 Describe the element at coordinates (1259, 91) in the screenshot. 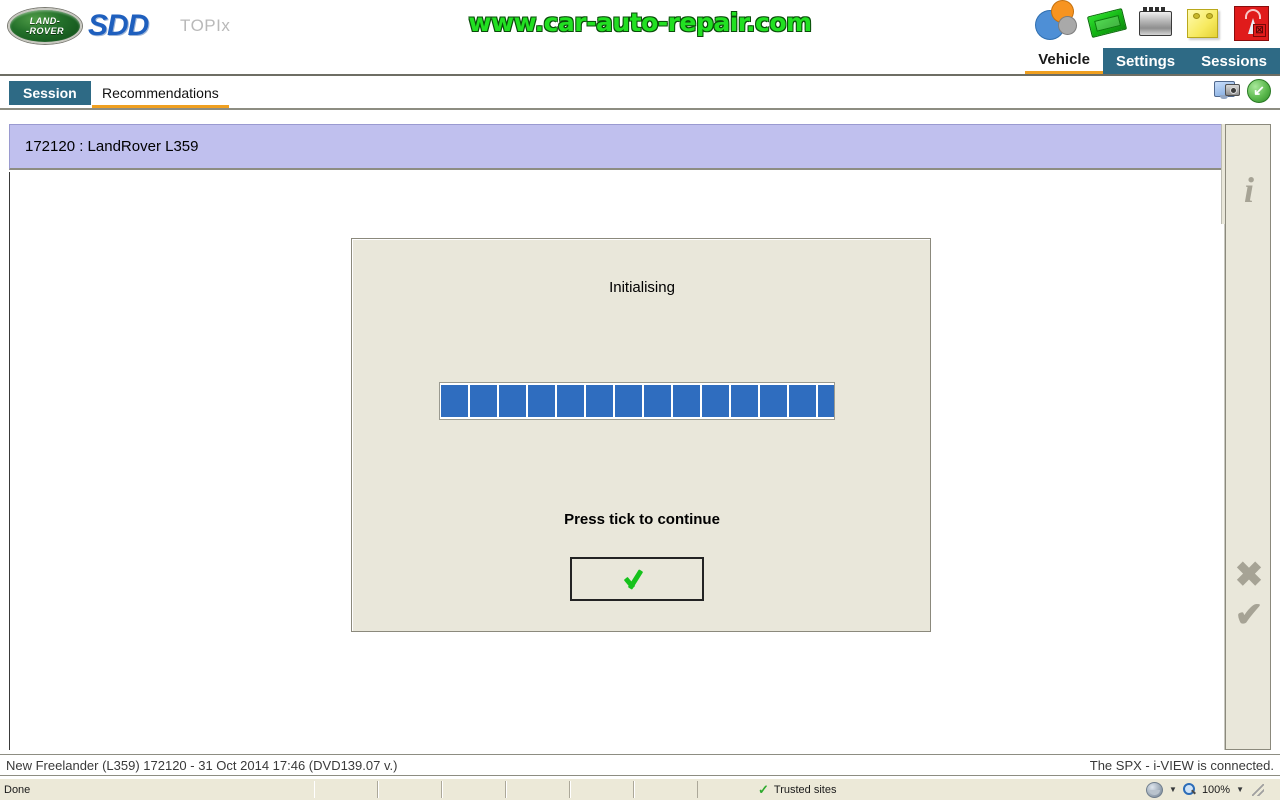

I see `refresh-icon` at that location.